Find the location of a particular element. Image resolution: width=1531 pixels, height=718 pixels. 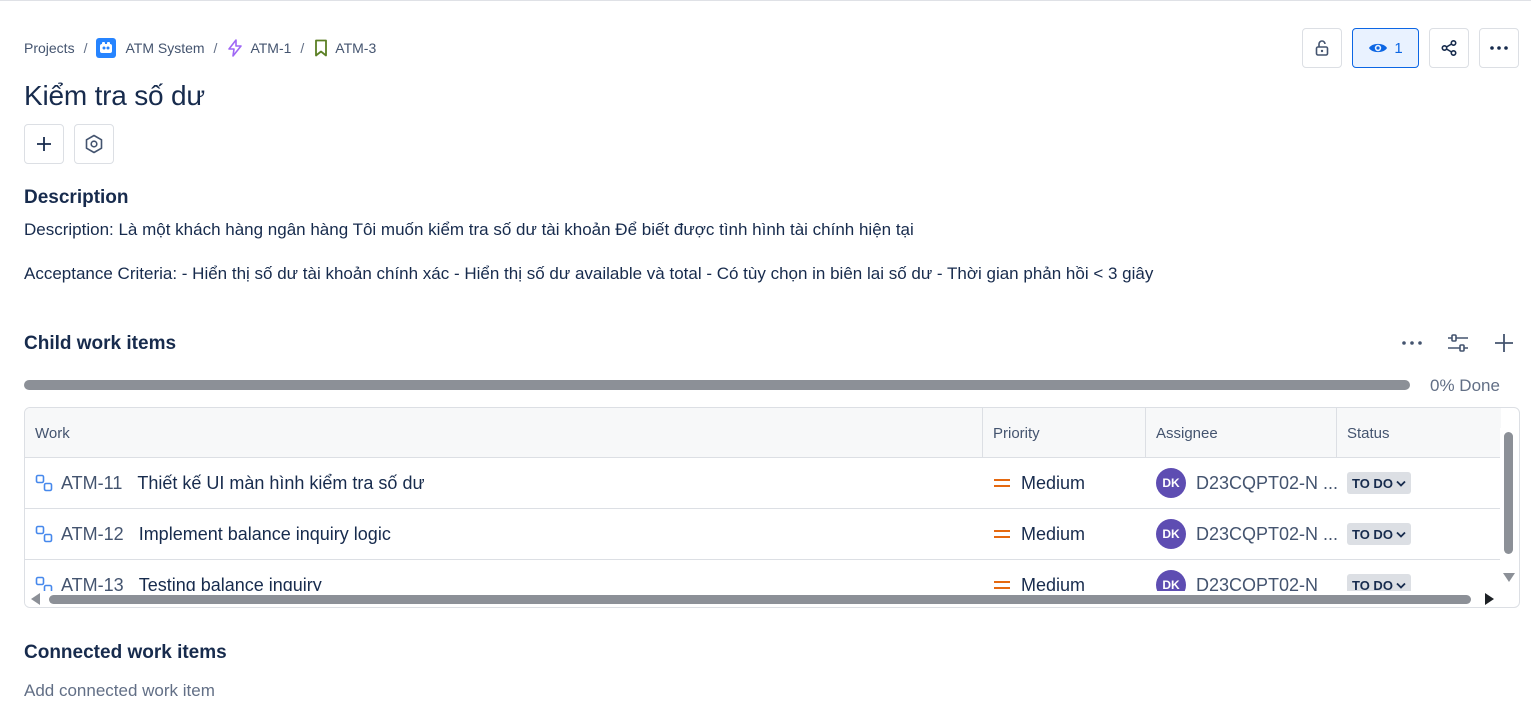

child-items-add-button is located at coordinates (1504, 343).